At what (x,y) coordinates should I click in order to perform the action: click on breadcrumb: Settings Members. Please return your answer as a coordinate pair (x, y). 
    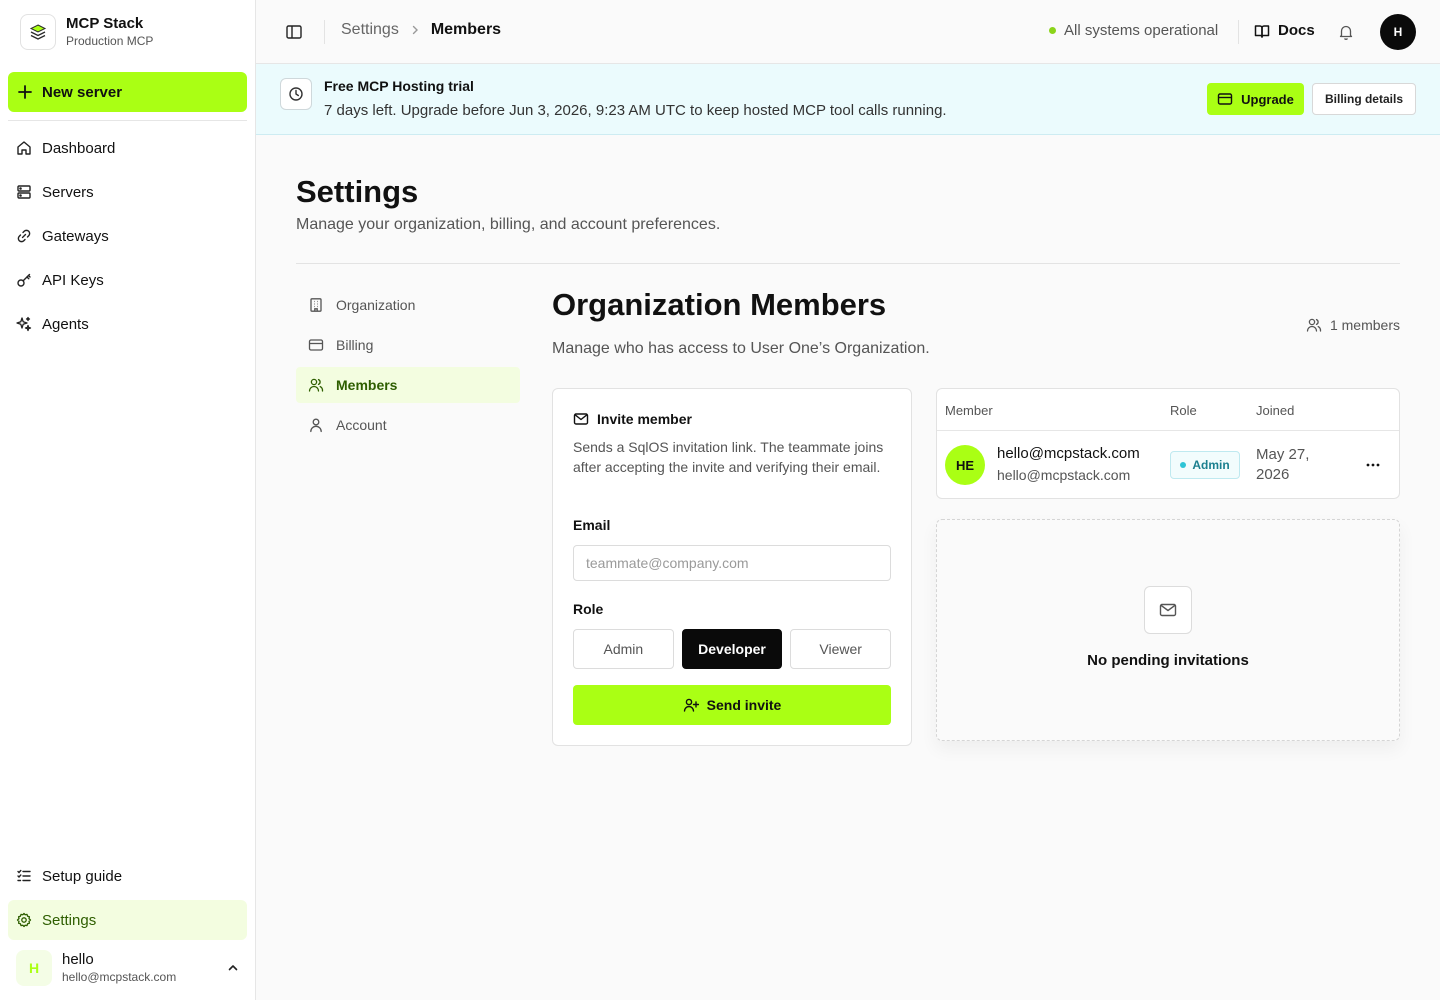
    Looking at the image, I should click on (421, 30).